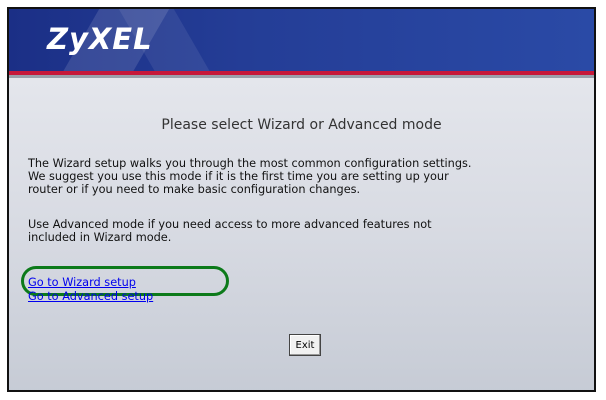  What do you see at coordinates (301, 40) in the screenshot?
I see `header-banner: ZyXEL` at bounding box center [301, 40].